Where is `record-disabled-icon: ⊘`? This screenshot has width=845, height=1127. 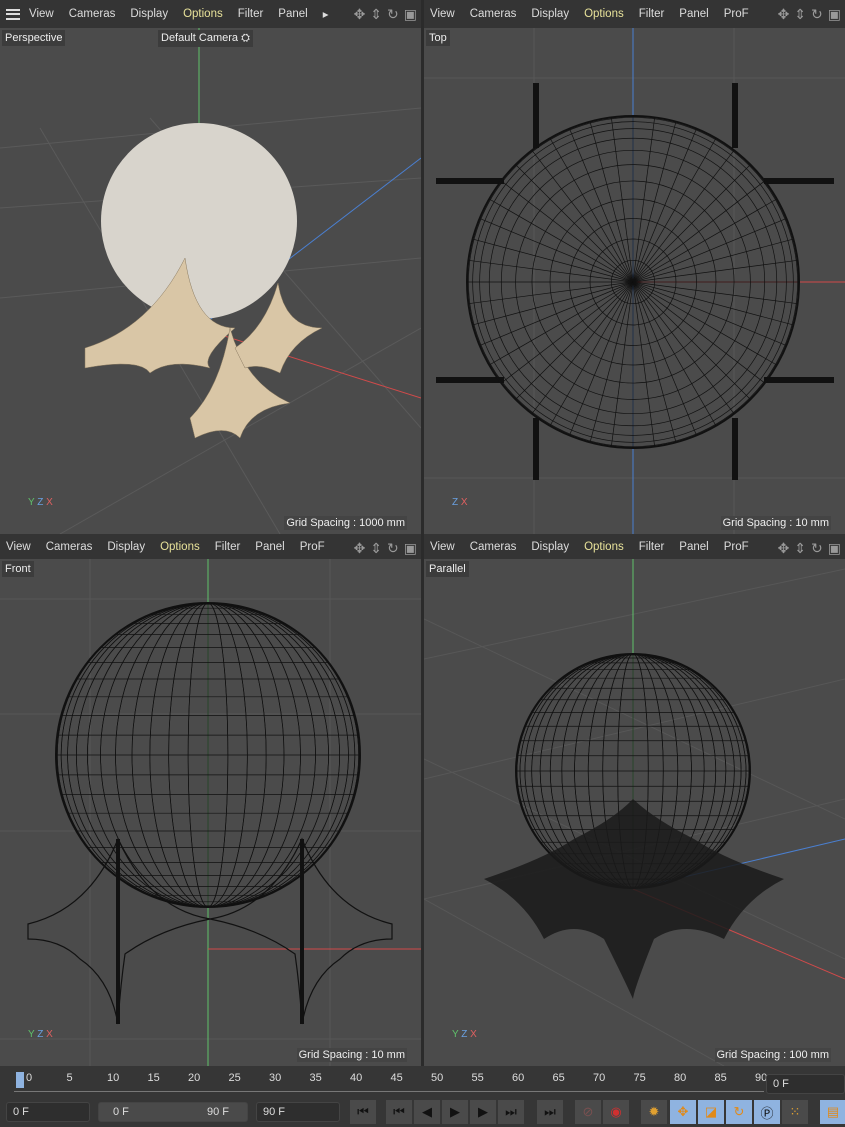
record-disabled-icon: ⊘ is located at coordinates (588, 1112).